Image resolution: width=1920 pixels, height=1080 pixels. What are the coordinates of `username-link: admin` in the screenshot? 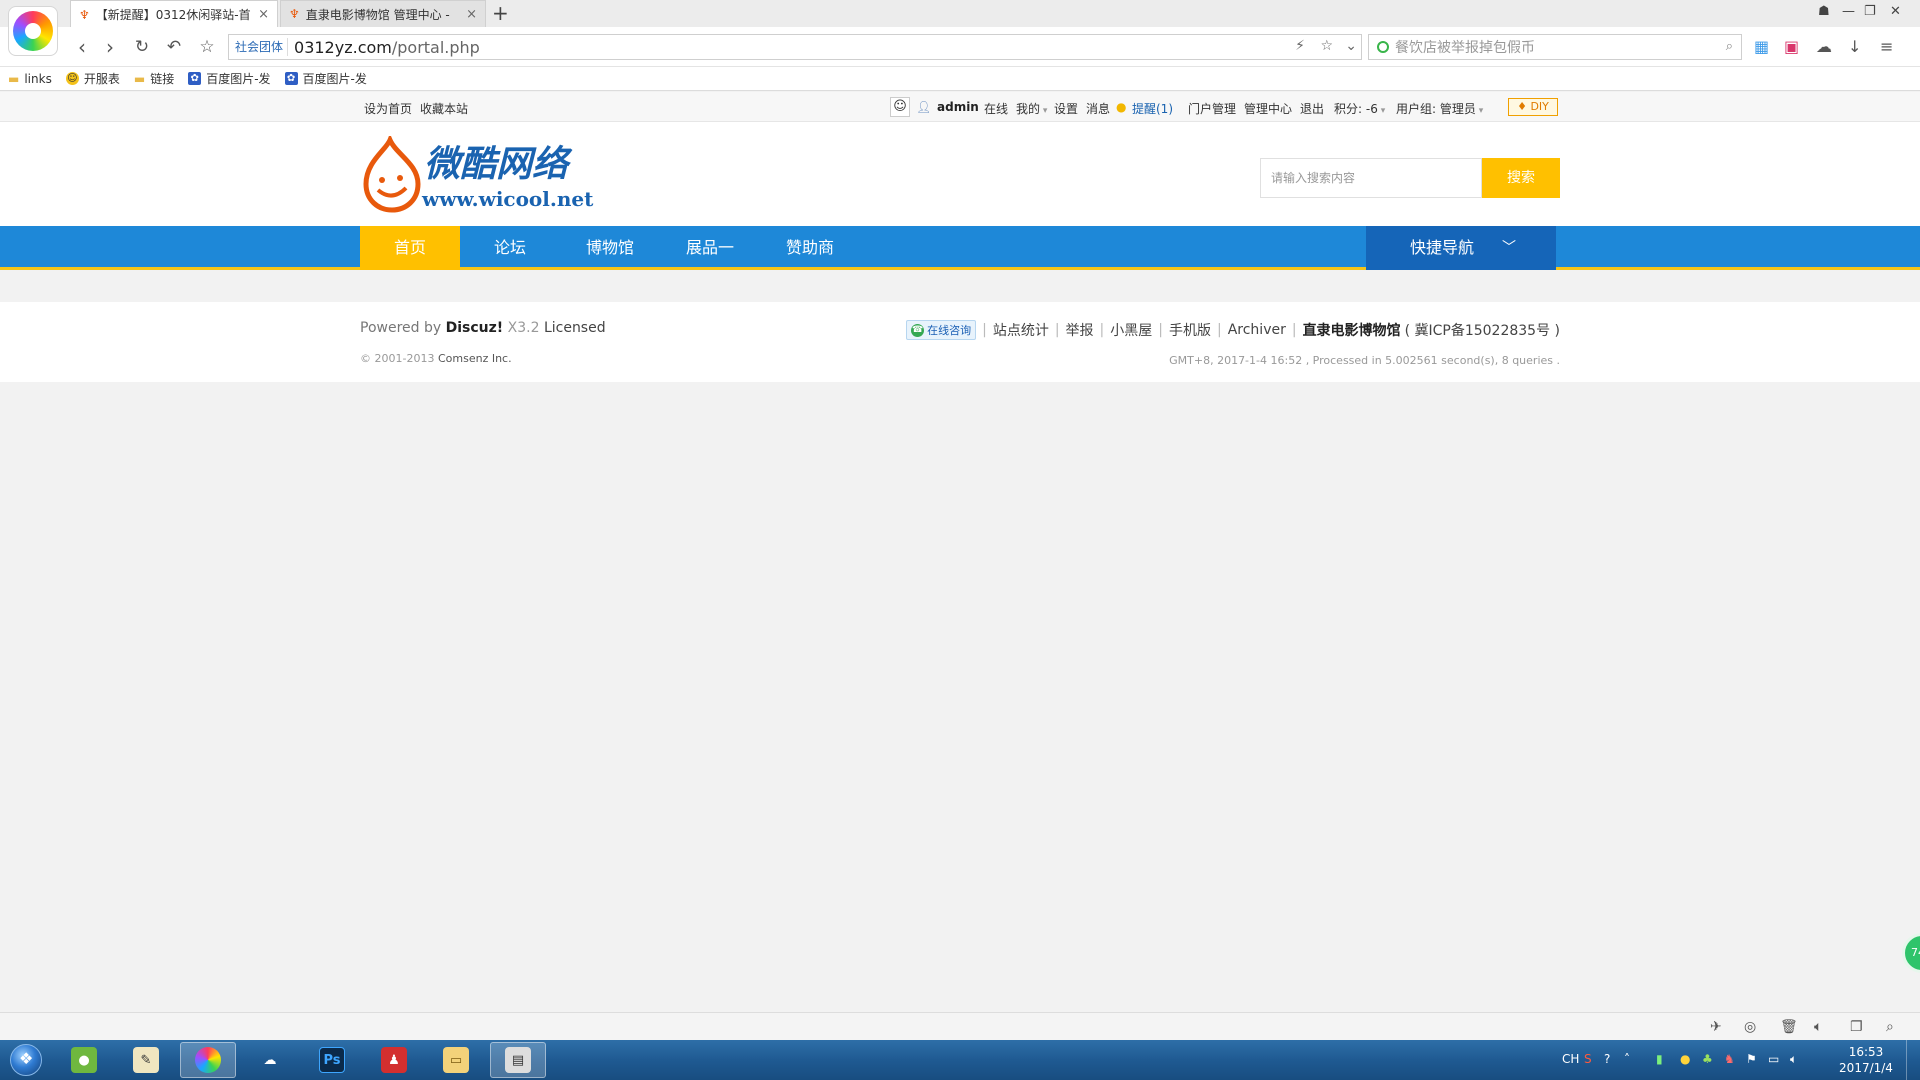 It's located at (958, 107).